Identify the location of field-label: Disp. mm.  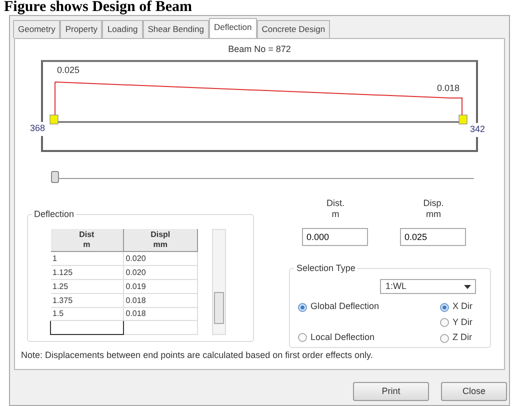
(433, 209).